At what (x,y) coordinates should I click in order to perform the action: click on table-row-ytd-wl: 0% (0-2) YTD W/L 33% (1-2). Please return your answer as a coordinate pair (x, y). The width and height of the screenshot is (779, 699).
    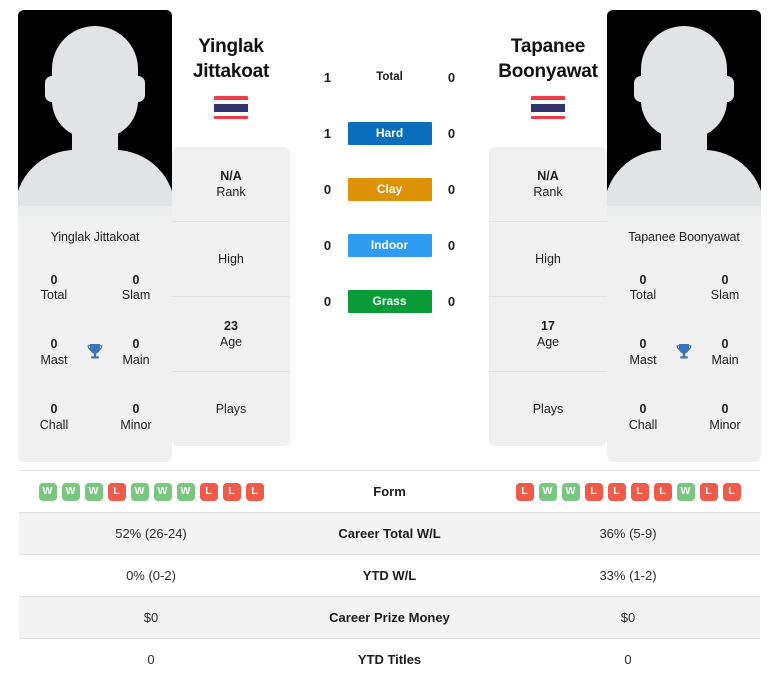
    Looking at the image, I should click on (389, 575).